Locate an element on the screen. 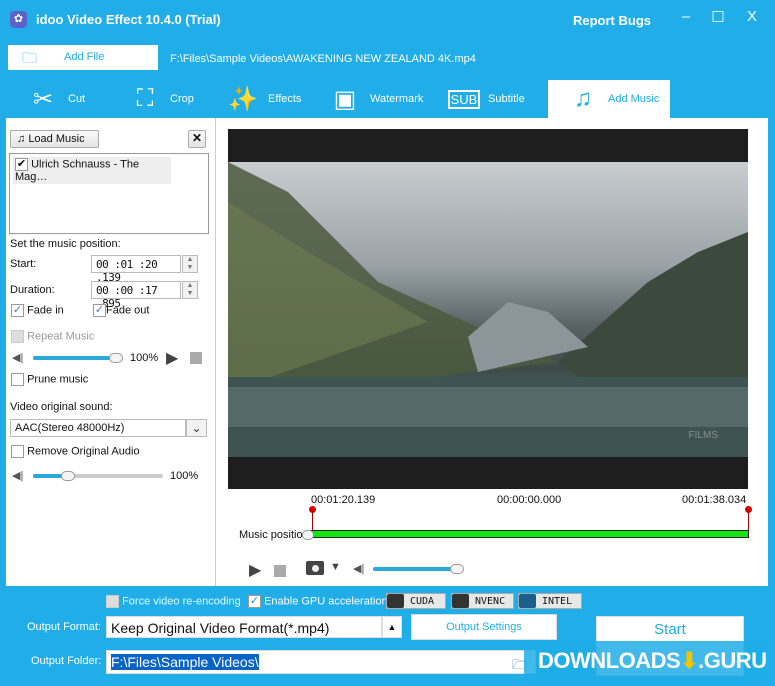 The image size is (775, 686). duration-label: Duration: is located at coordinates (32, 290).